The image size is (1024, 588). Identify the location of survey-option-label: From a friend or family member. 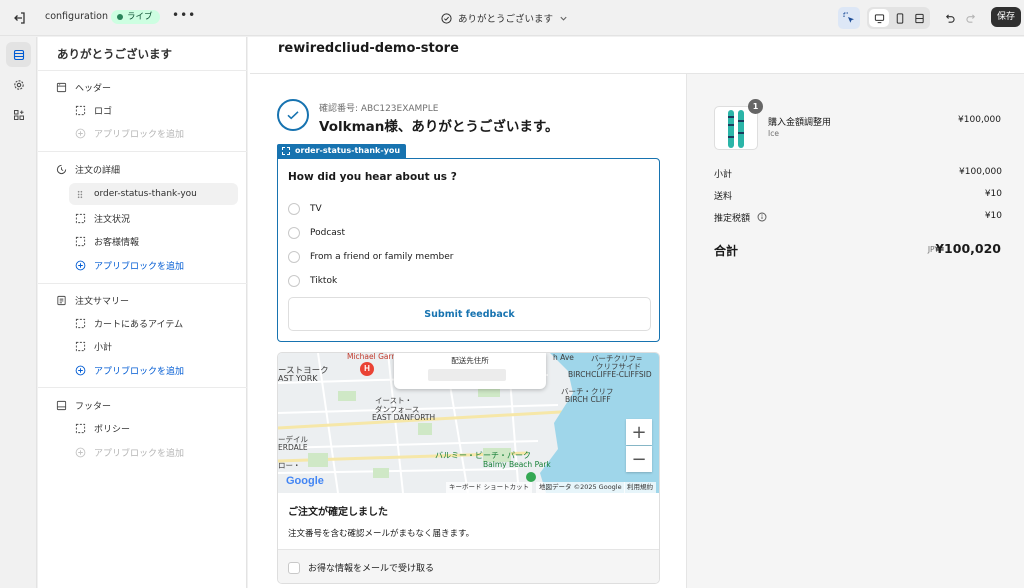
(382, 257).